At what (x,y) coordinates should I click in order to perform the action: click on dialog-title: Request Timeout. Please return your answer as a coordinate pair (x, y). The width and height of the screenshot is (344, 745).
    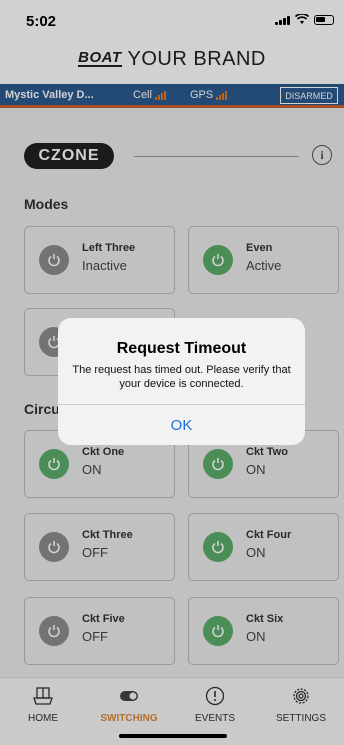
    Looking at the image, I should click on (181, 348).